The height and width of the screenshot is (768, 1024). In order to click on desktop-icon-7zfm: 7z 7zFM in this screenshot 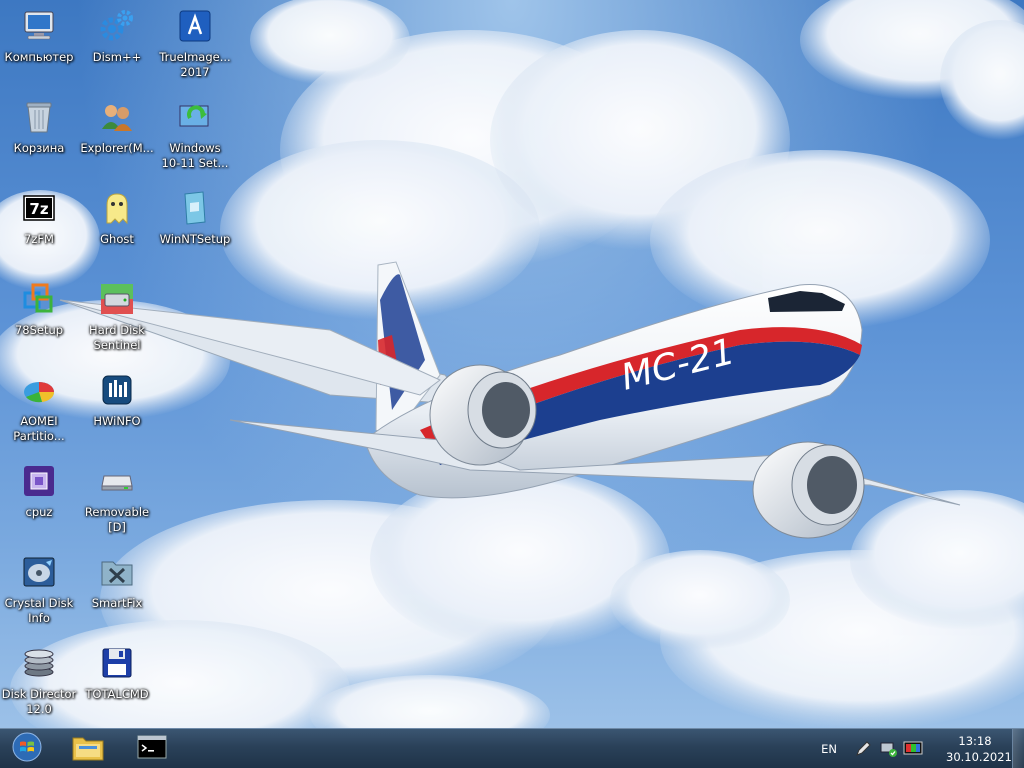, I will do `click(39, 229)`.